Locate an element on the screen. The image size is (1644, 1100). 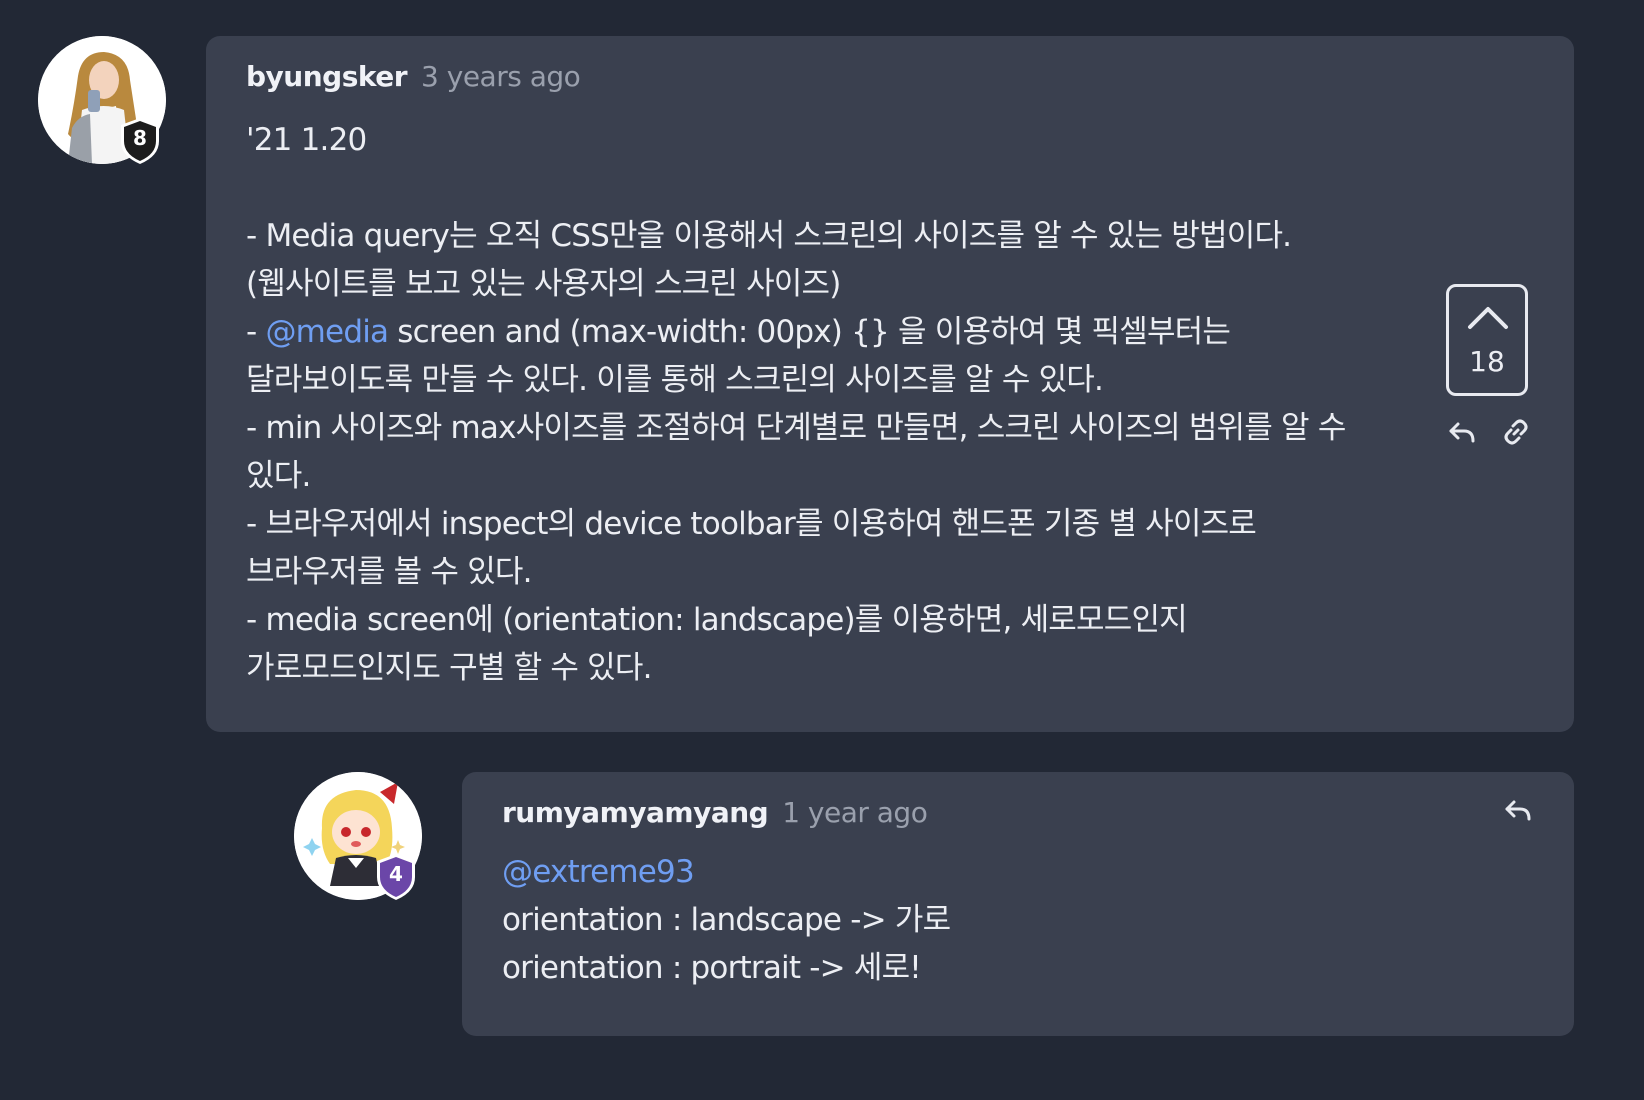
comment-line: @extreme93 is located at coordinates (1062, 872).